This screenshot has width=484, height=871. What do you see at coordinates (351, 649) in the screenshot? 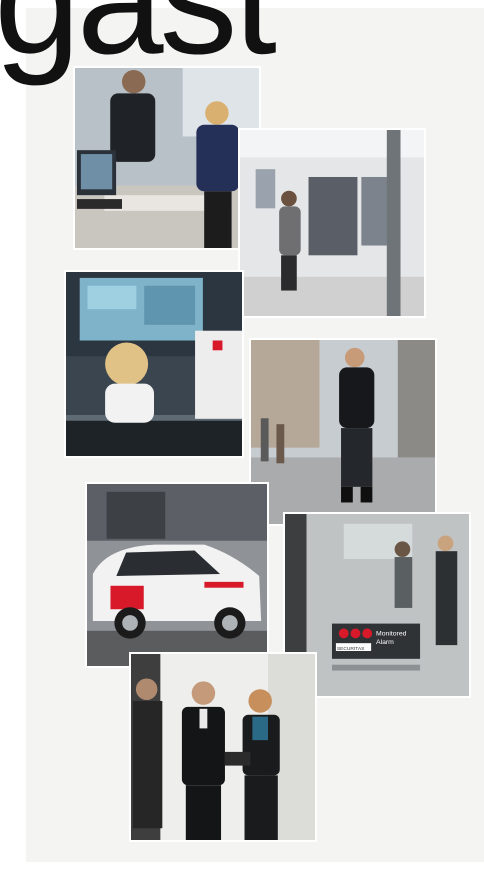
I see `sign-brand-text: SECURITAS` at bounding box center [351, 649].